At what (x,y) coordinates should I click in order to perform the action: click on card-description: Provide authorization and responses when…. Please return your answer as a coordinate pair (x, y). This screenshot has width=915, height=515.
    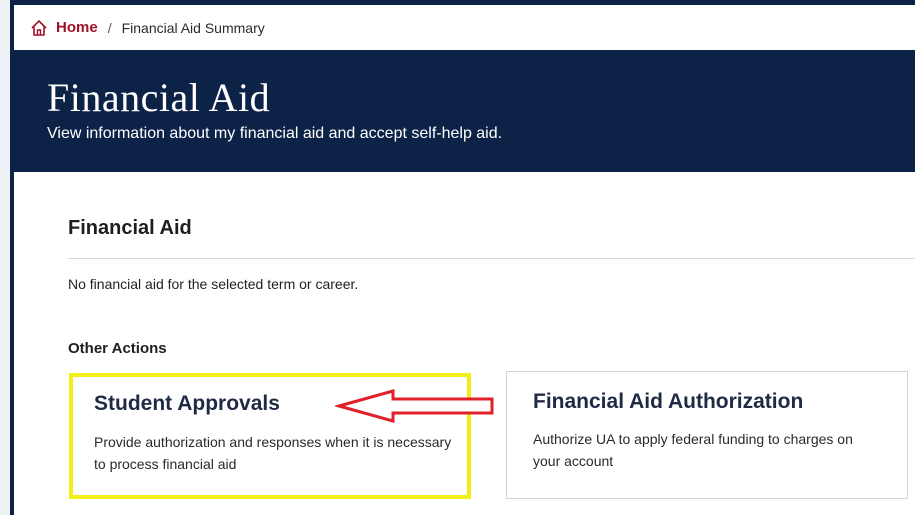
    Looking at the image, I should click on (273, 453).